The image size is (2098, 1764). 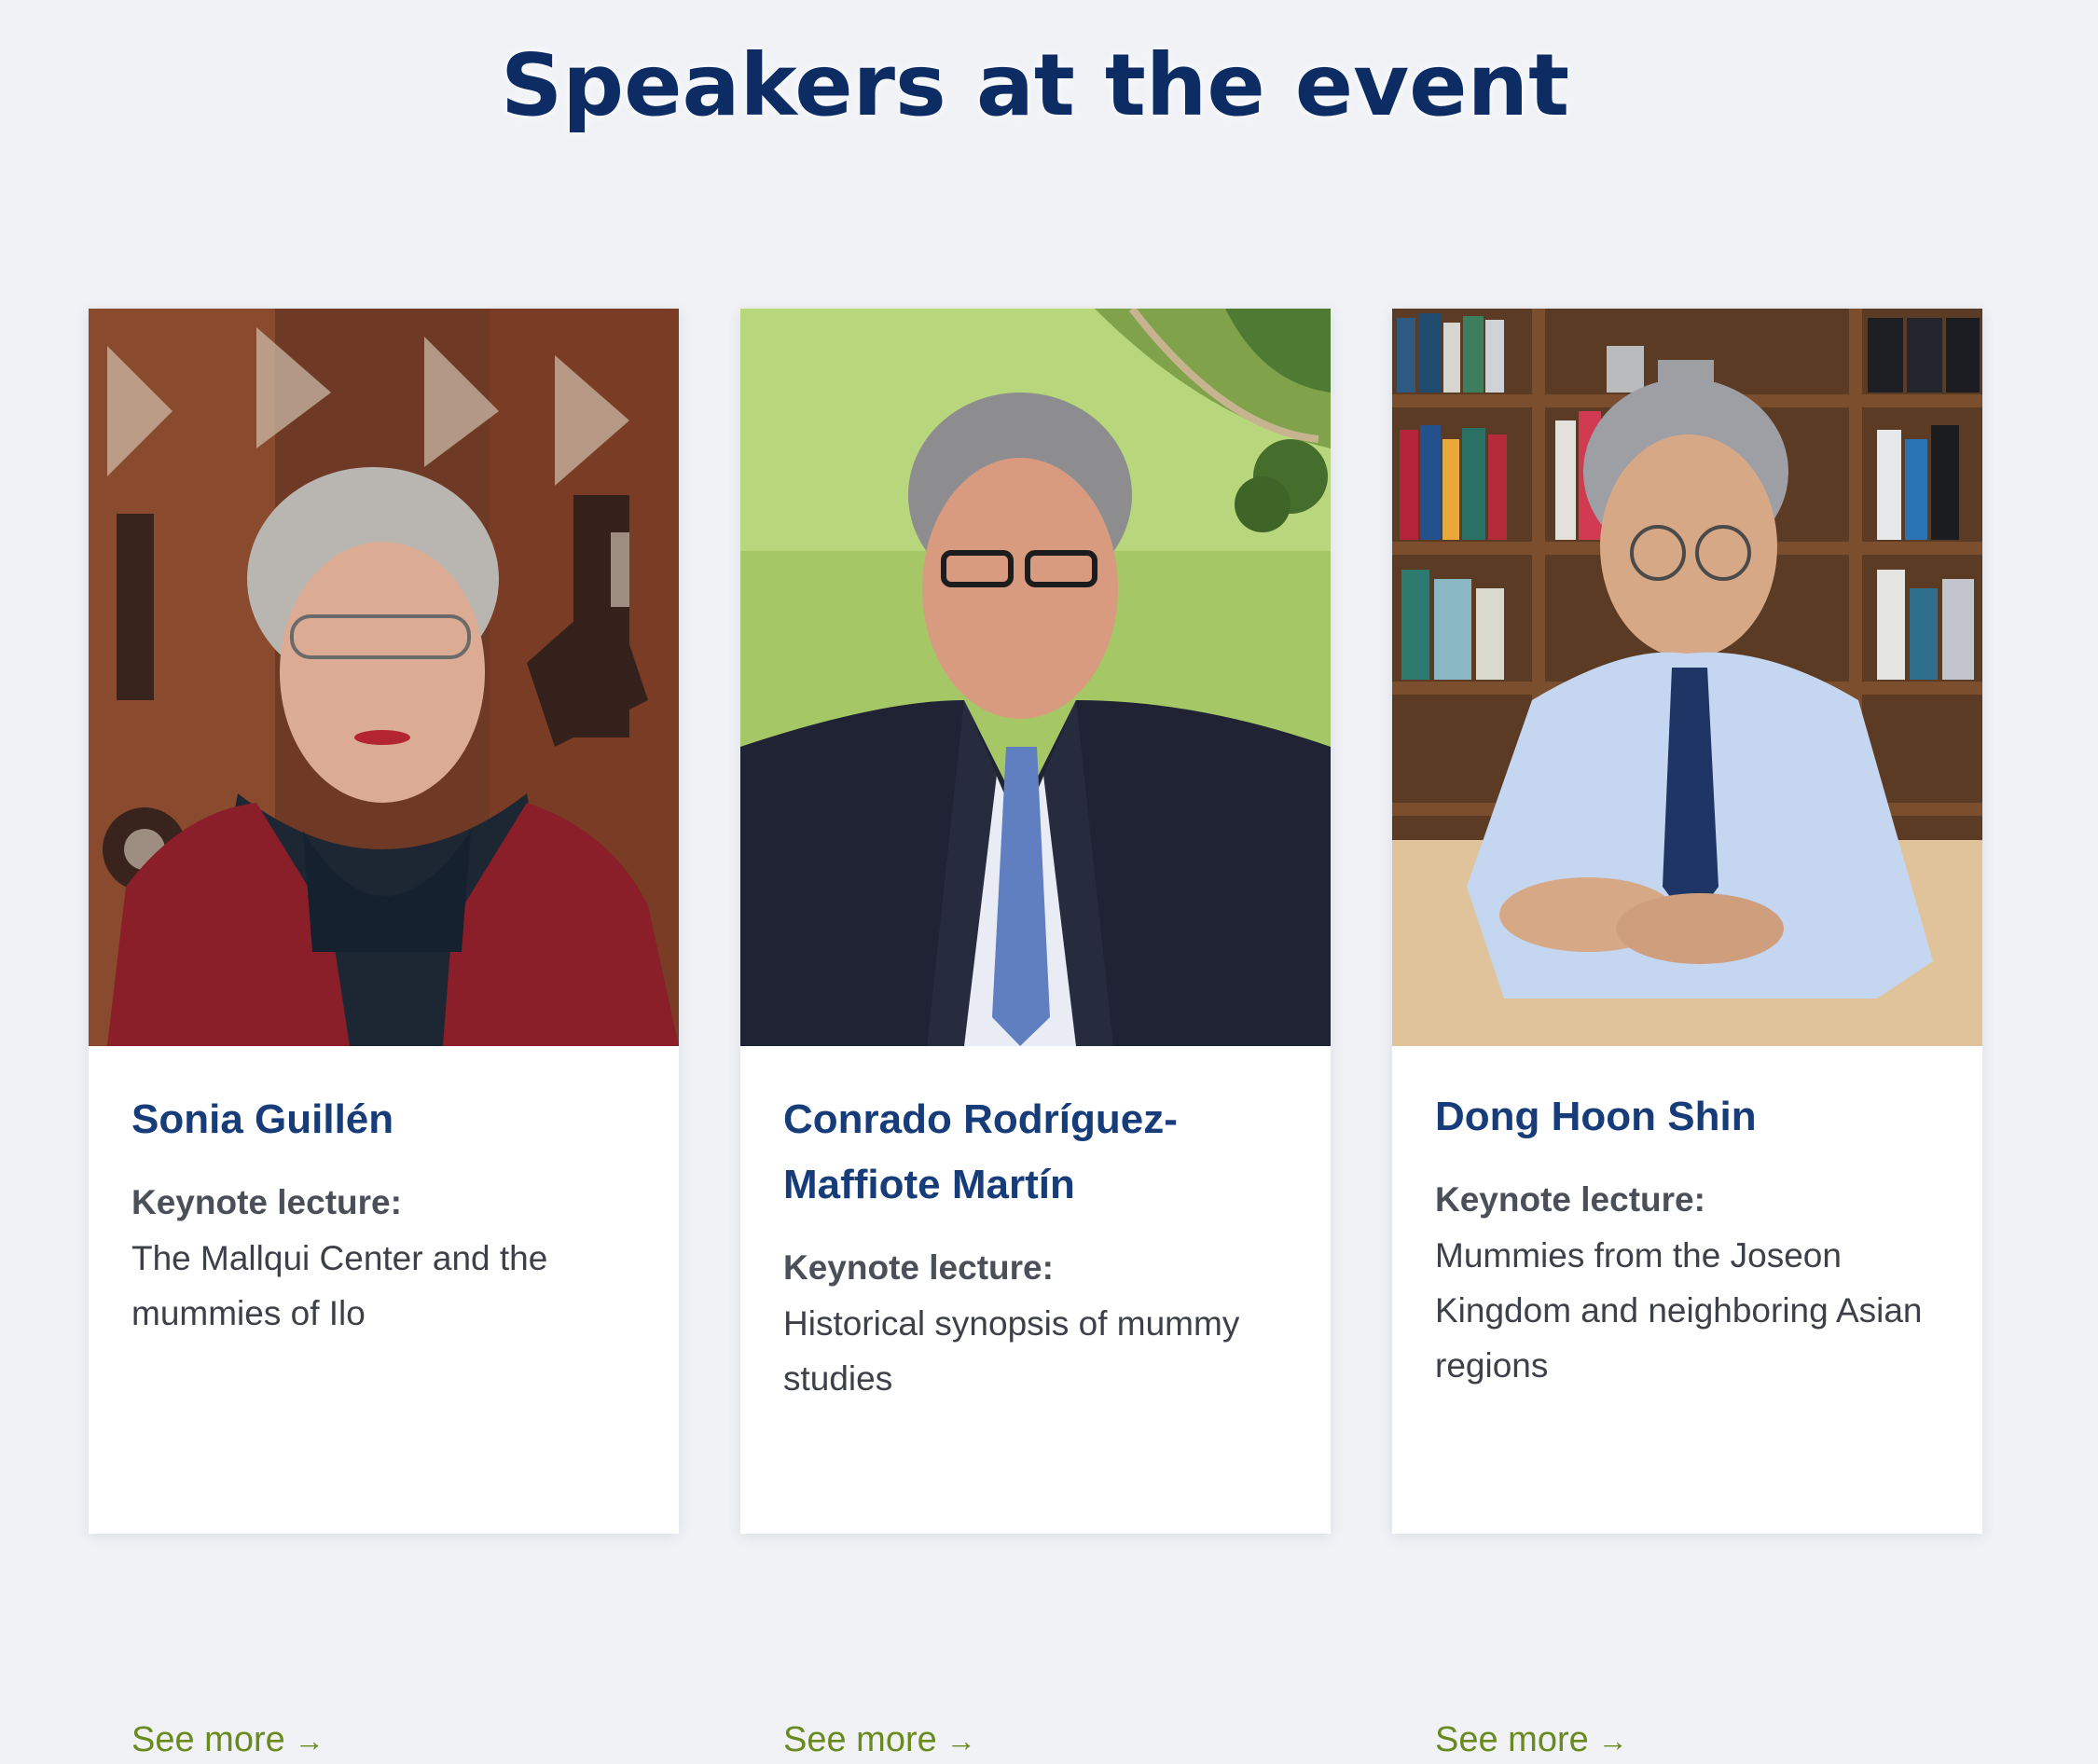 What do you see at coordinates (262, 1119) in the screenshot?
I see `speaker-name: Sonia Guillén` at bounding box center [262, 1119].